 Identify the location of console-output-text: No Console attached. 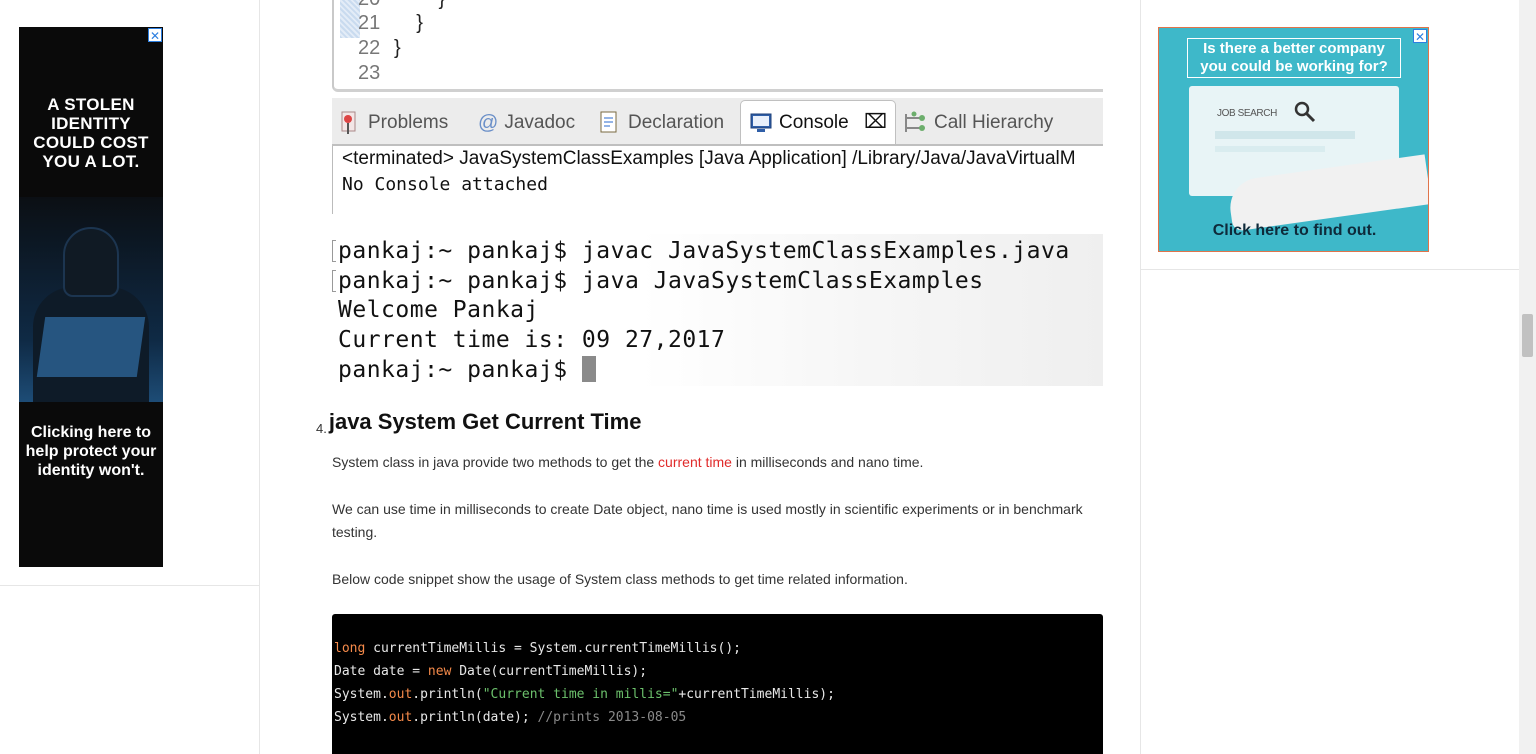
(445, 184).